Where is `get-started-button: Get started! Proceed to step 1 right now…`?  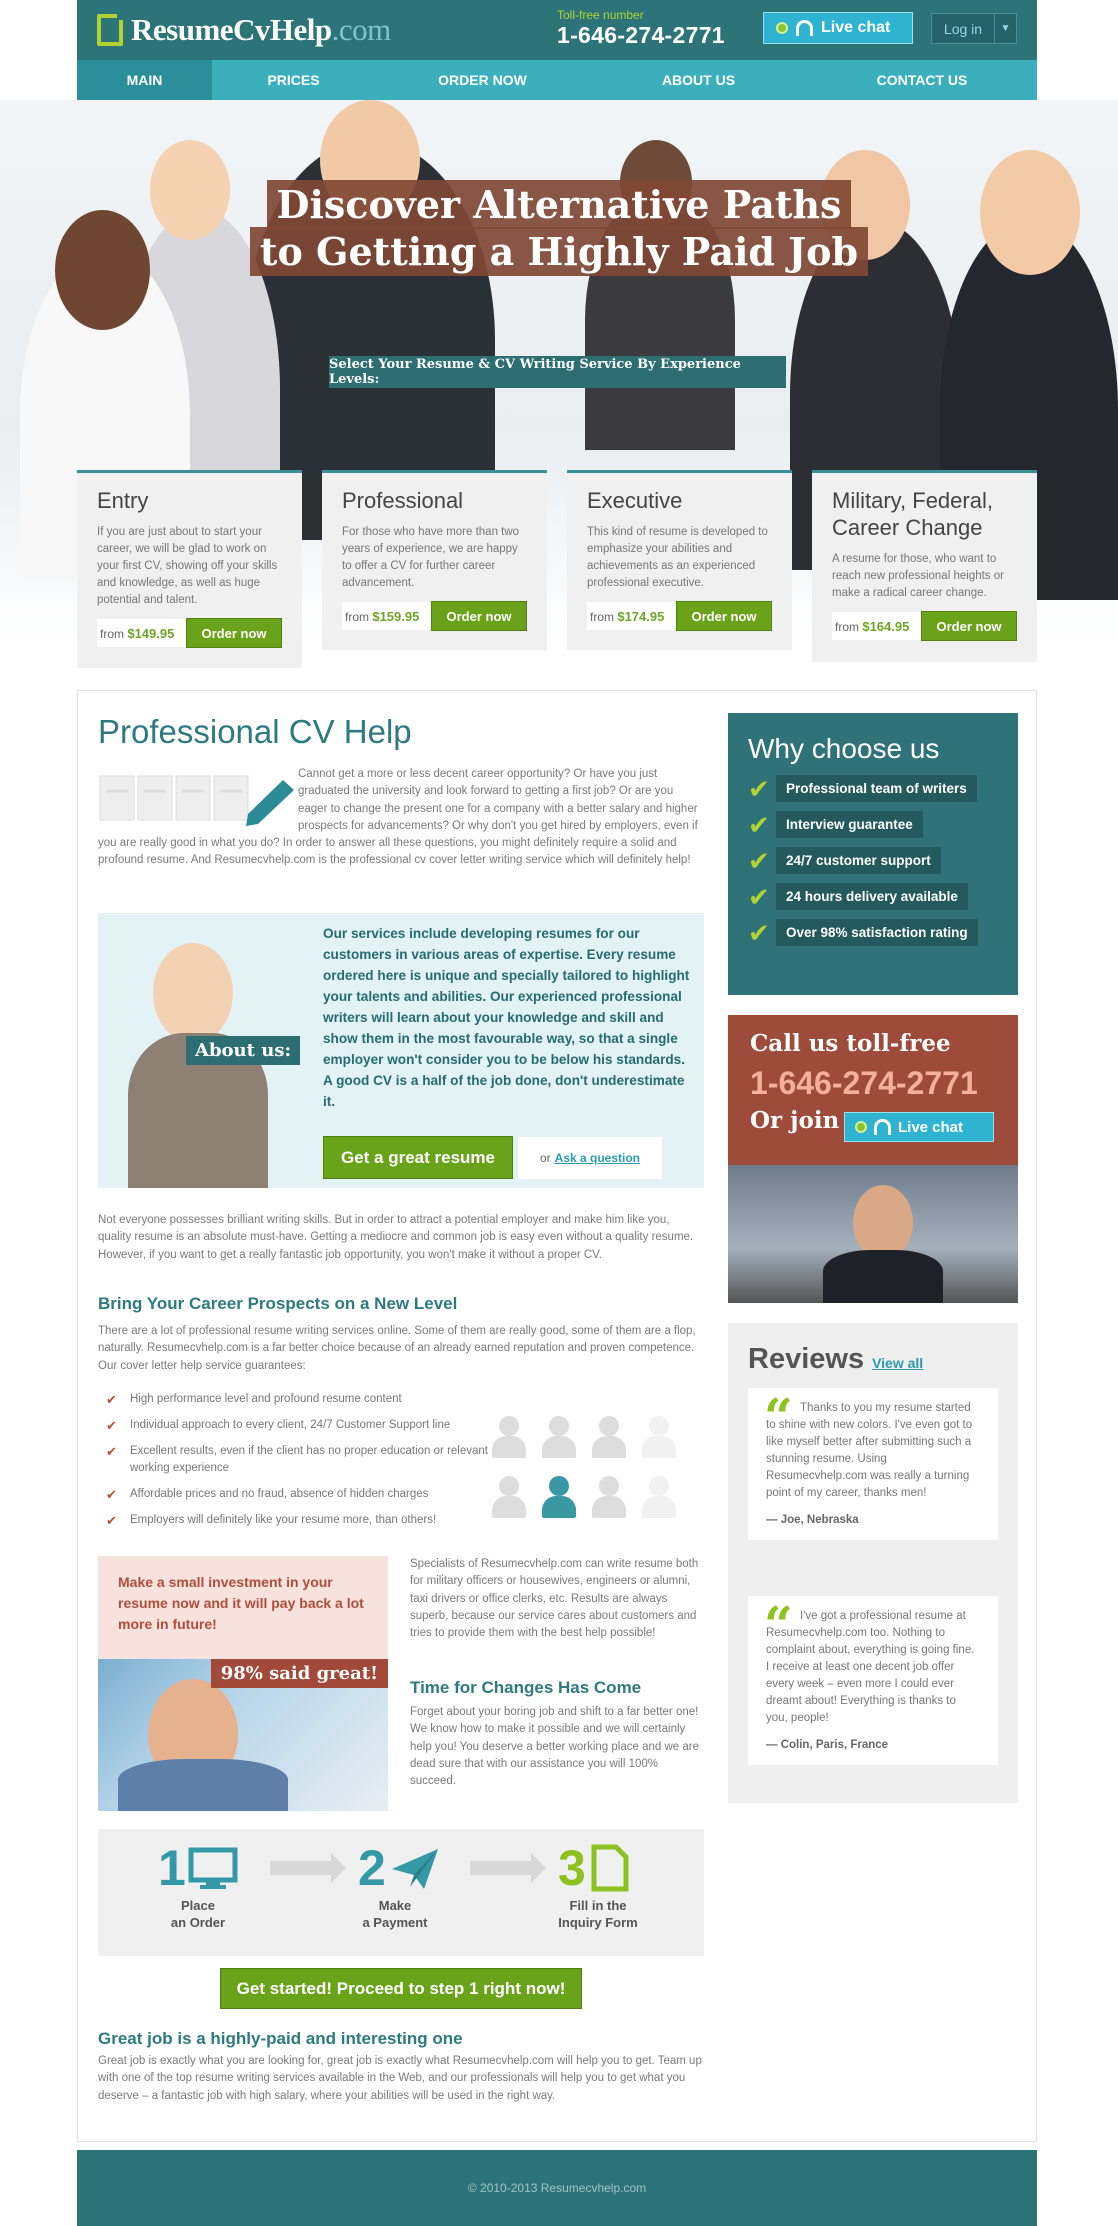
get-started-button: Get started! Proceed to step 1 right now… is located at coordinates (401, 1988).